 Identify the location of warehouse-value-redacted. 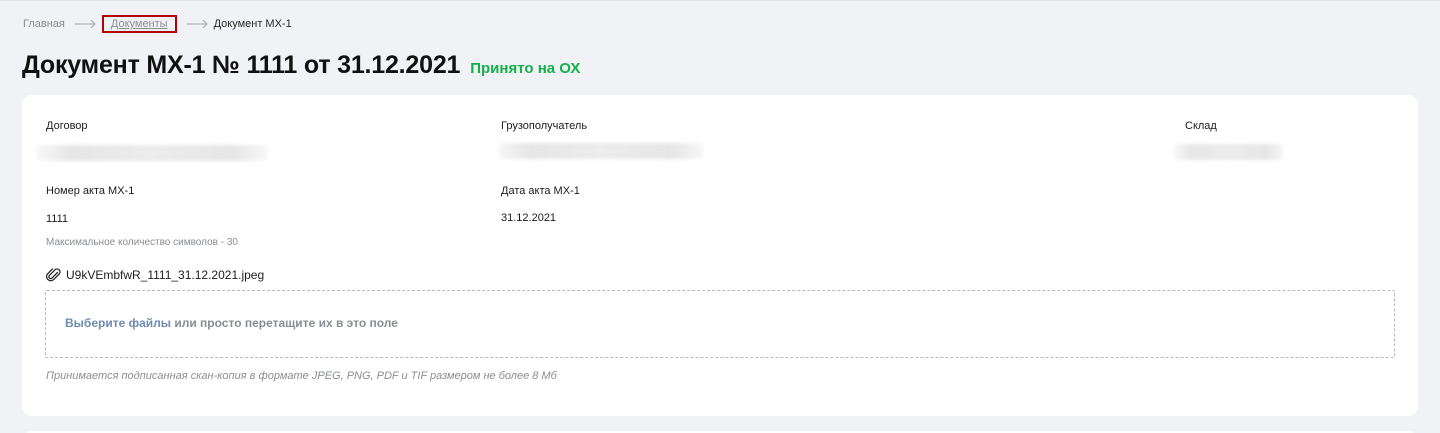
(1228, 152).